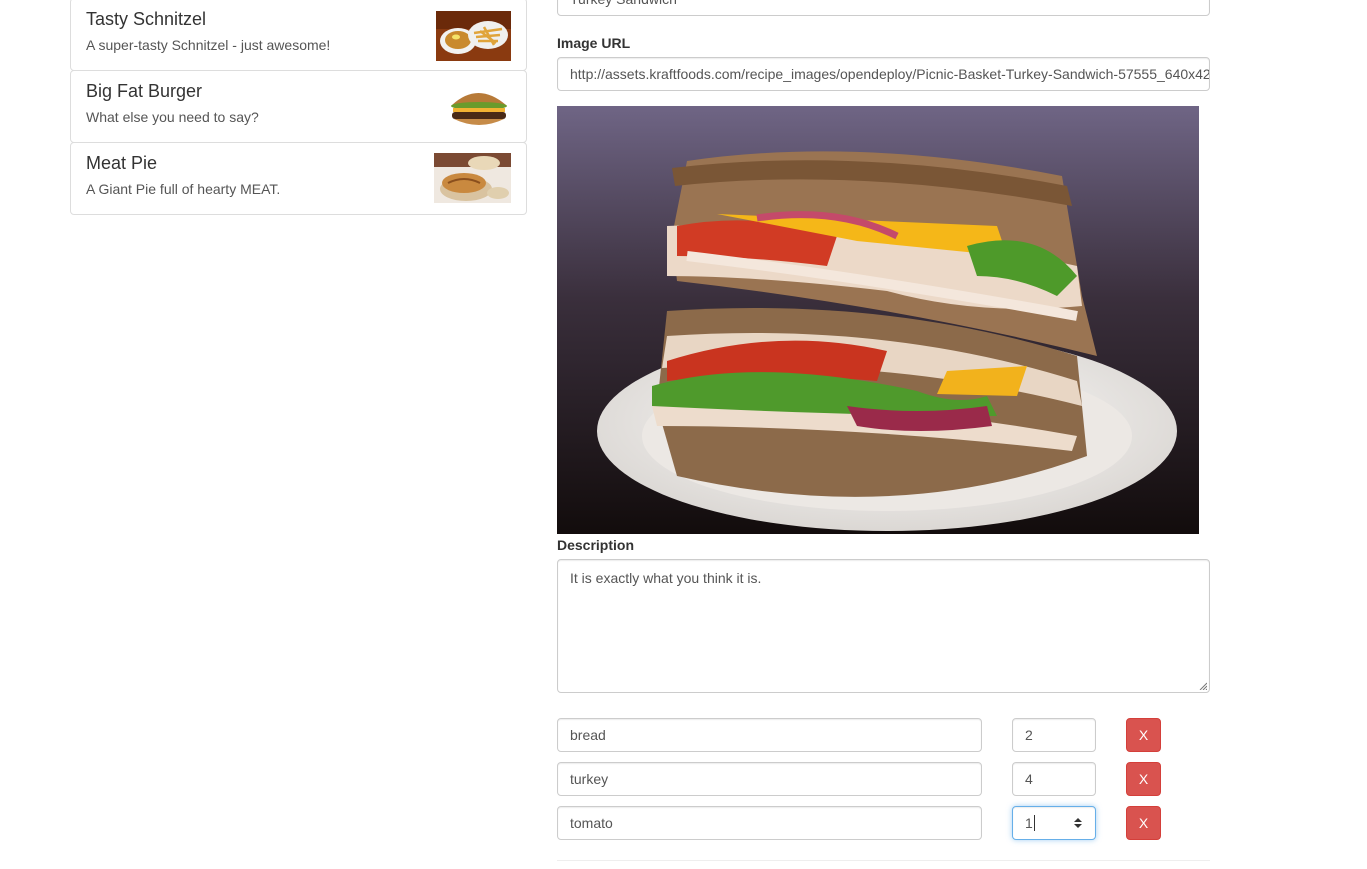 This screenshot has height=869, width=1367. Describe the element at coordinates (146, 19) in the screenshot. I see `recipe-name: Tasty Schnitzel` at that location.